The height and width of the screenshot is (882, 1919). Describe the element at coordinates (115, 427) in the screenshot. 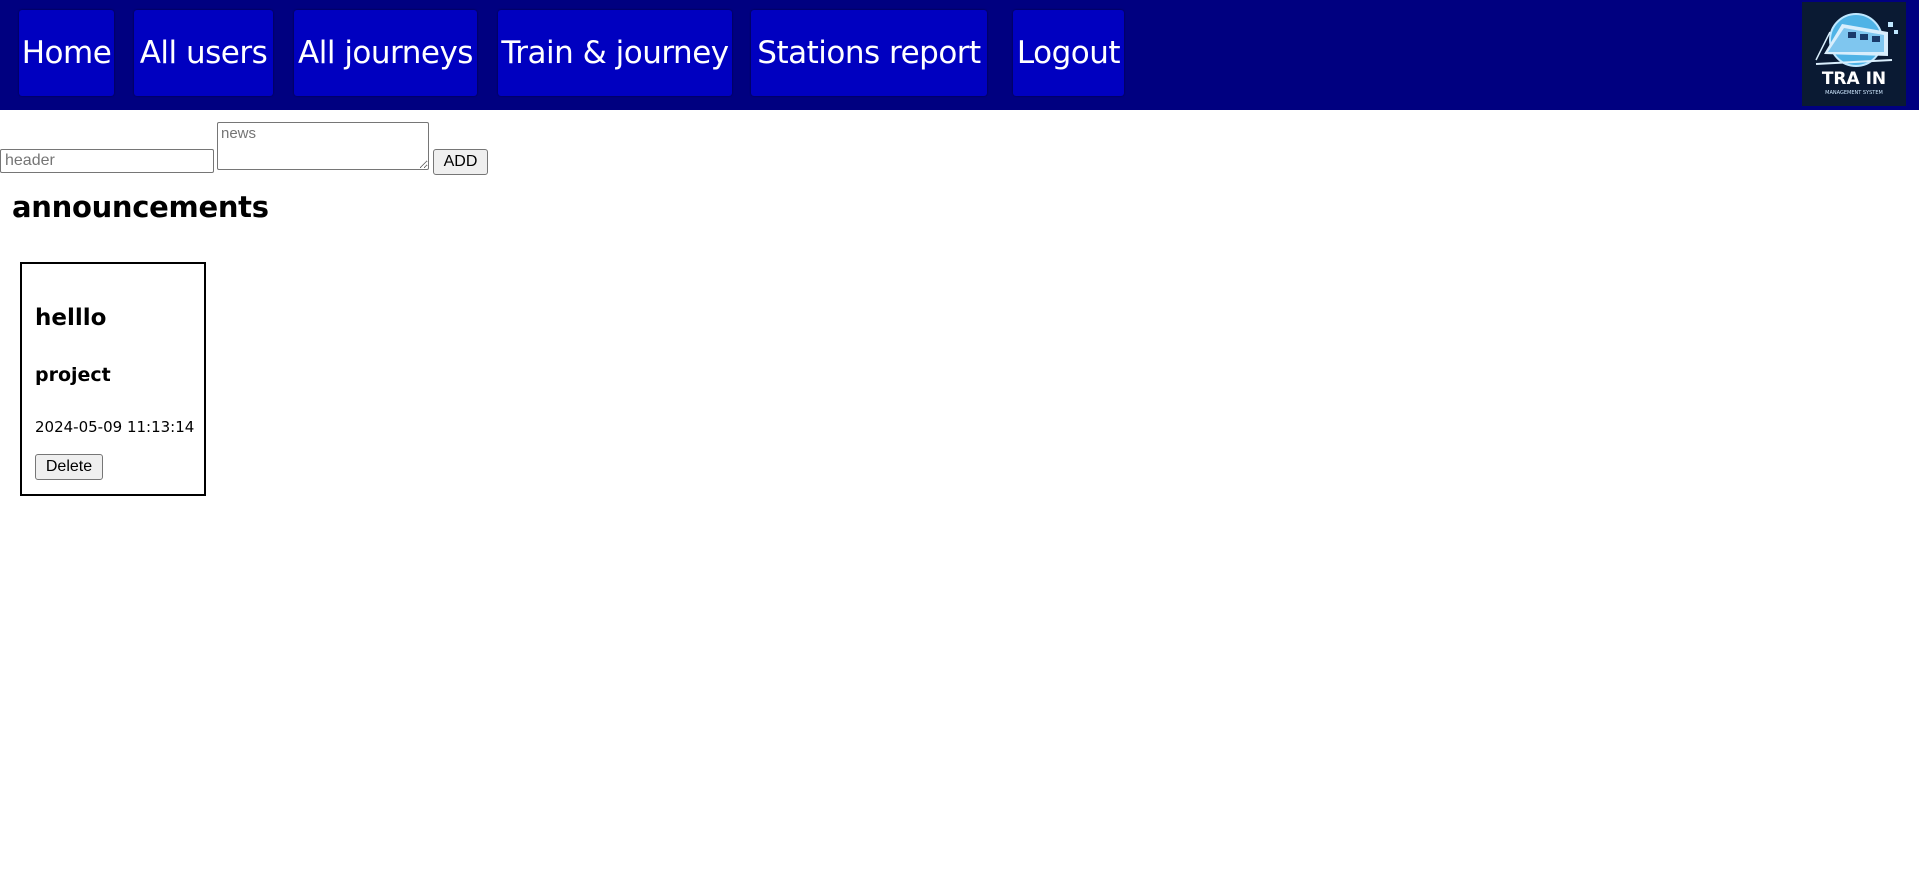

I see `announcement-date: 2024-05-09 11:13:14` at that location.